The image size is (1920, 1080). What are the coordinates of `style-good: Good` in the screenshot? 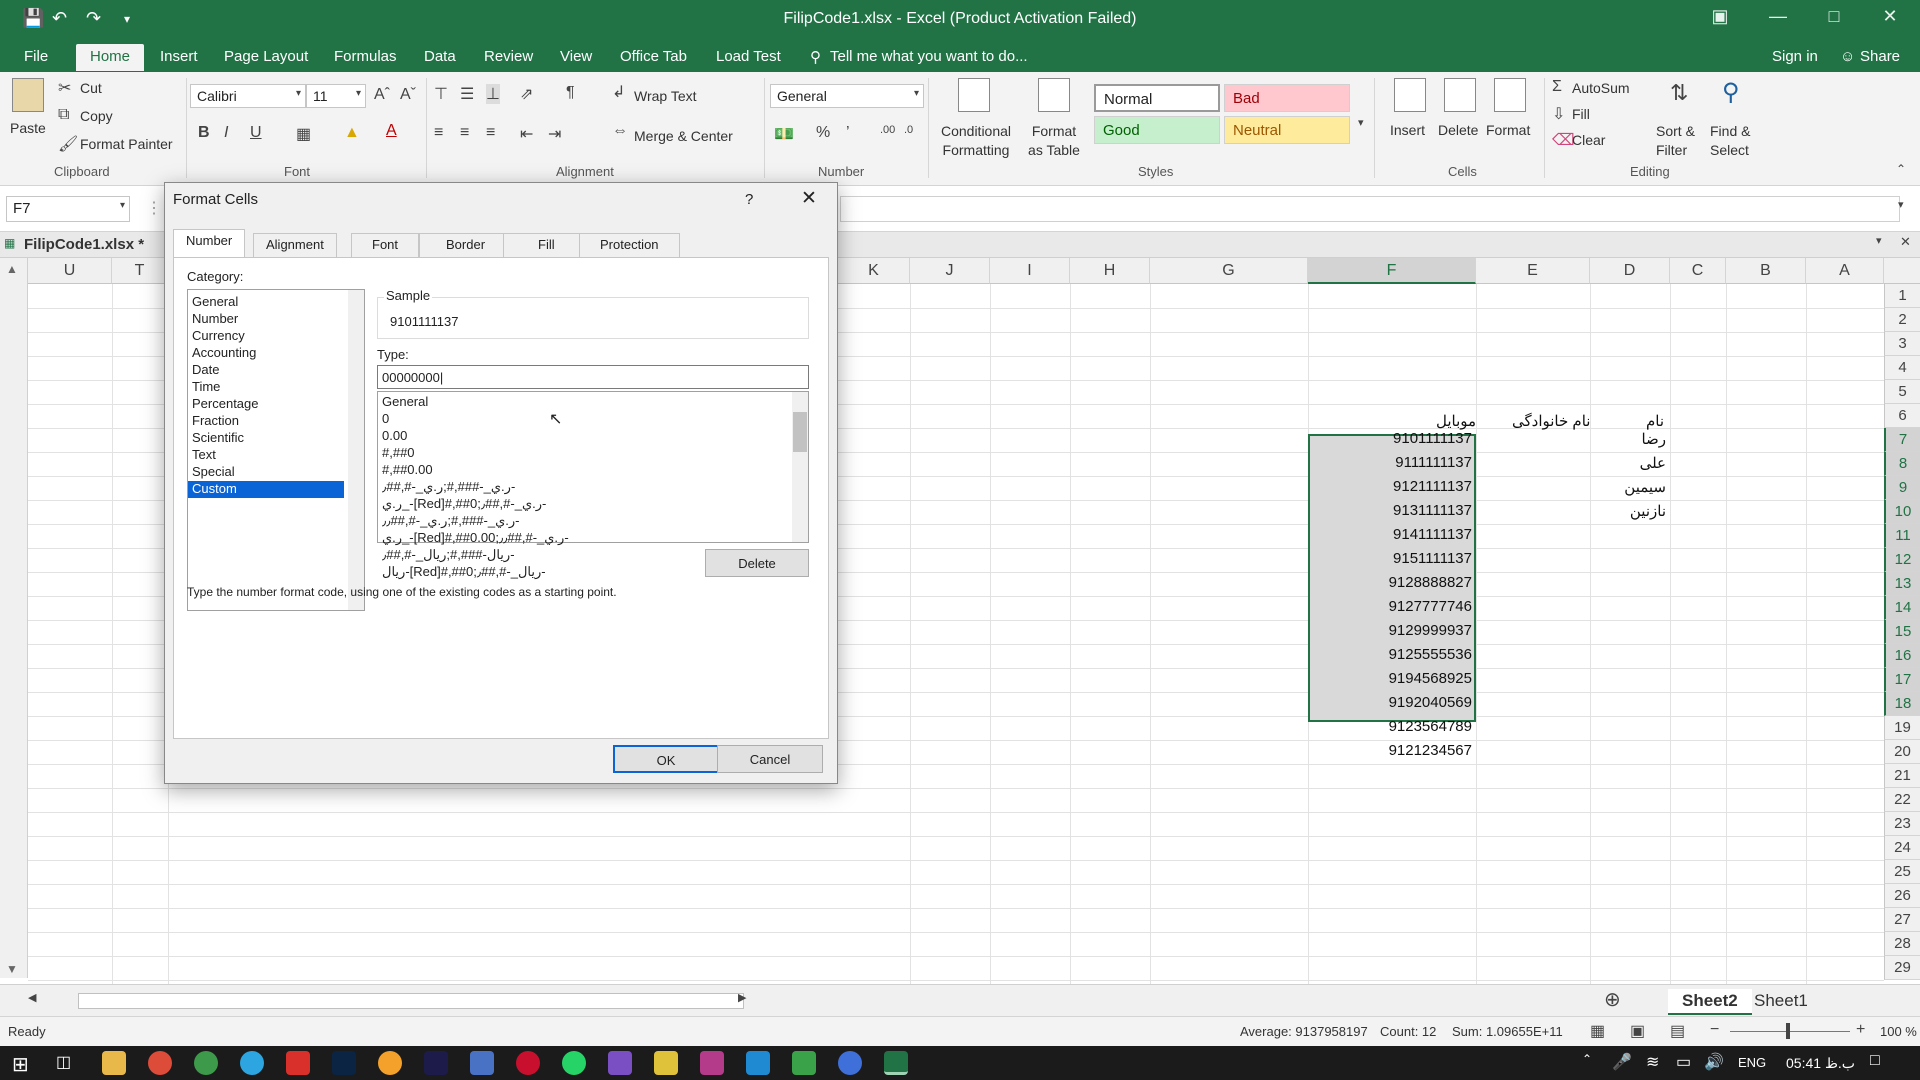 It's located at (1157, 130).